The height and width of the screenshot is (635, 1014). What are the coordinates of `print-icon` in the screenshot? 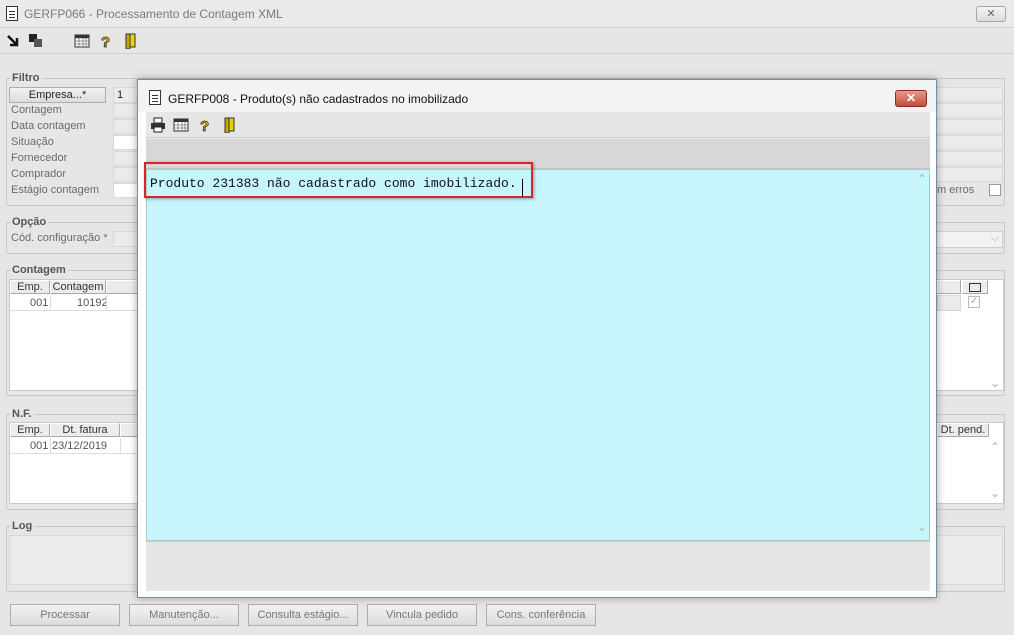 It's located at (158, 125).